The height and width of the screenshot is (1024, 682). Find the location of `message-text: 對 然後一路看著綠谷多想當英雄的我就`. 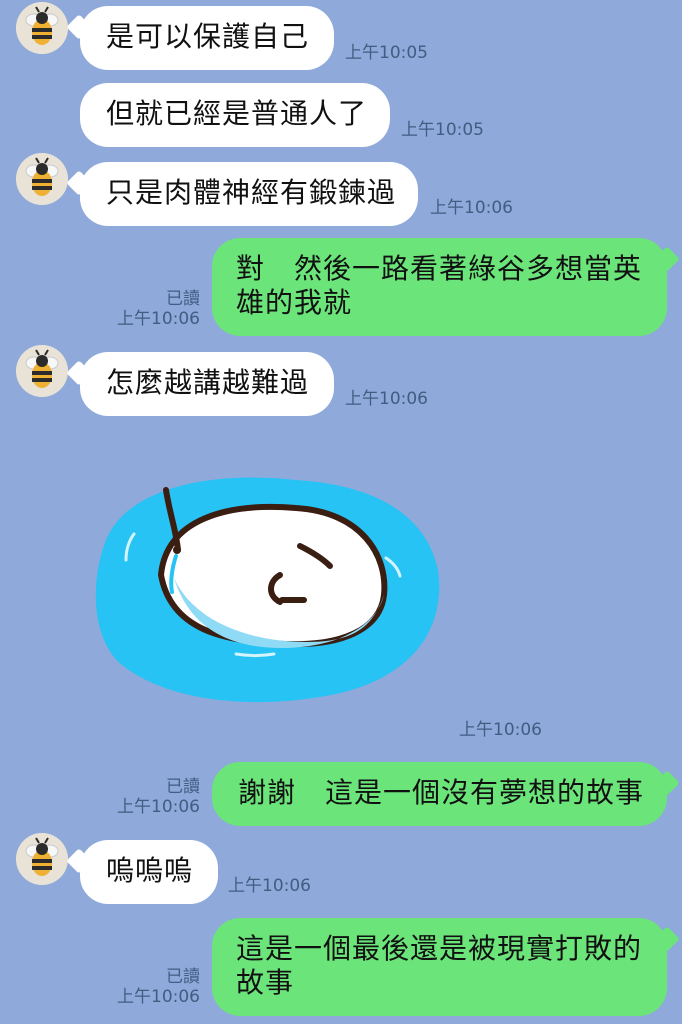

message-text: 對 然後一路看著綠谷多想當英雄的我就 is located at coordinates (439, 285).